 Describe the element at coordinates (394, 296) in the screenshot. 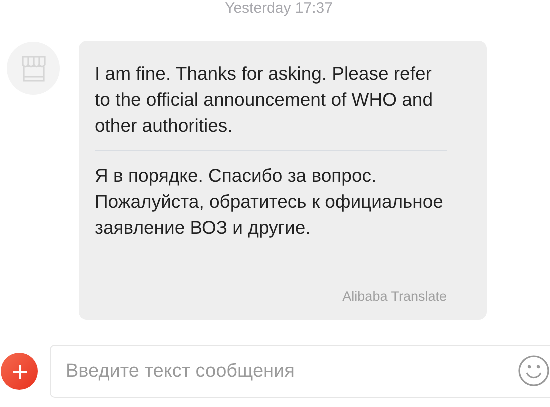

I see `translator-label: Alibaba Translate` at that location.